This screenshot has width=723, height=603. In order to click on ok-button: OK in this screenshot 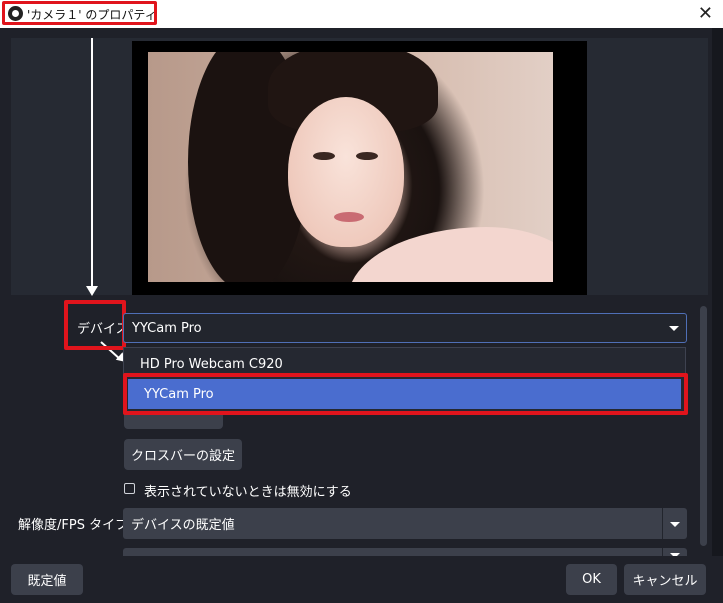, I will do `click(591, 579)`.